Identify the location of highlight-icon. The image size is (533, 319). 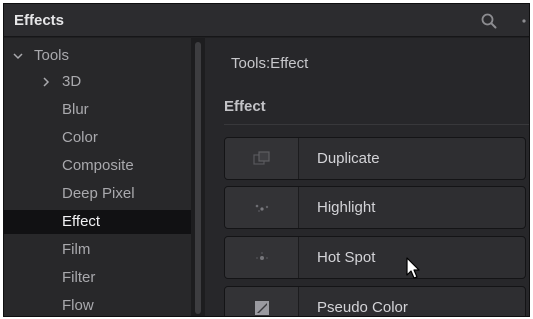
(262, 208).